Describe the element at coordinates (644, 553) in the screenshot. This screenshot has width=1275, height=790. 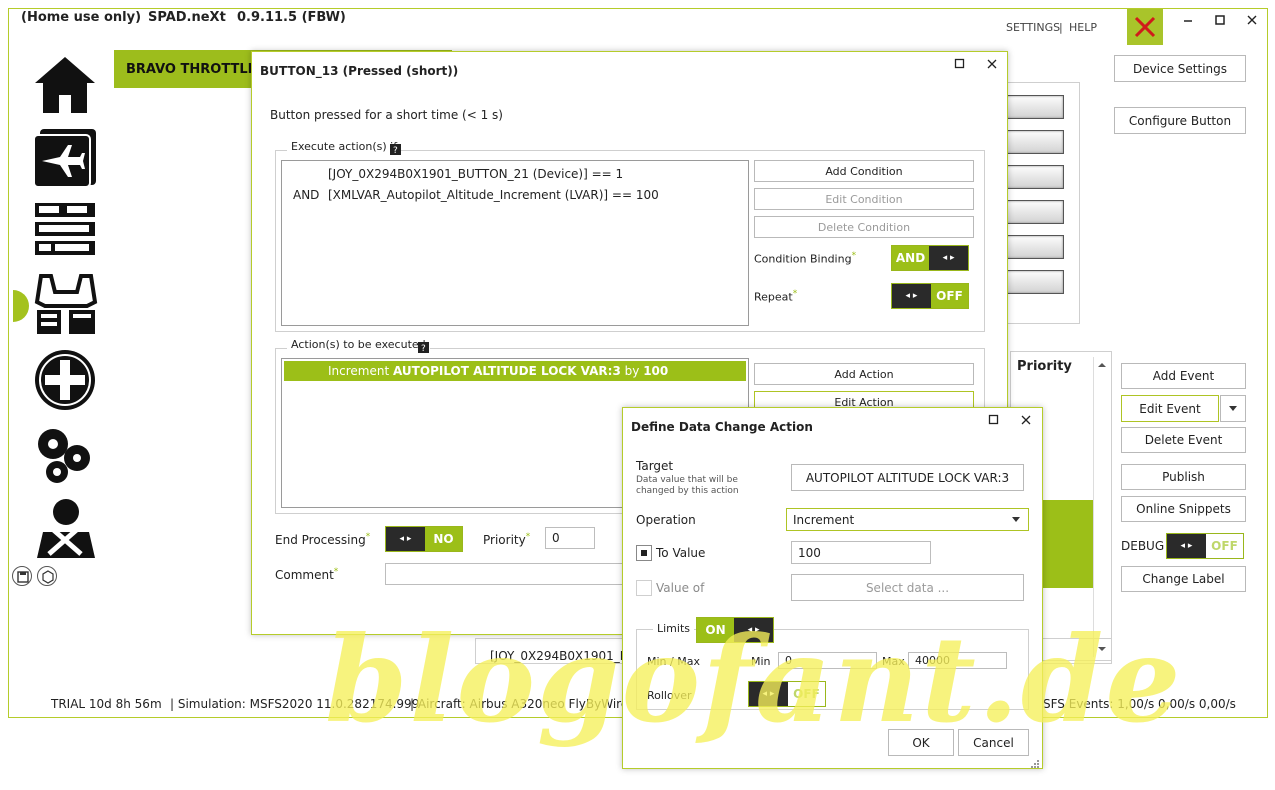
I see `to-value-checkbox` at that location.